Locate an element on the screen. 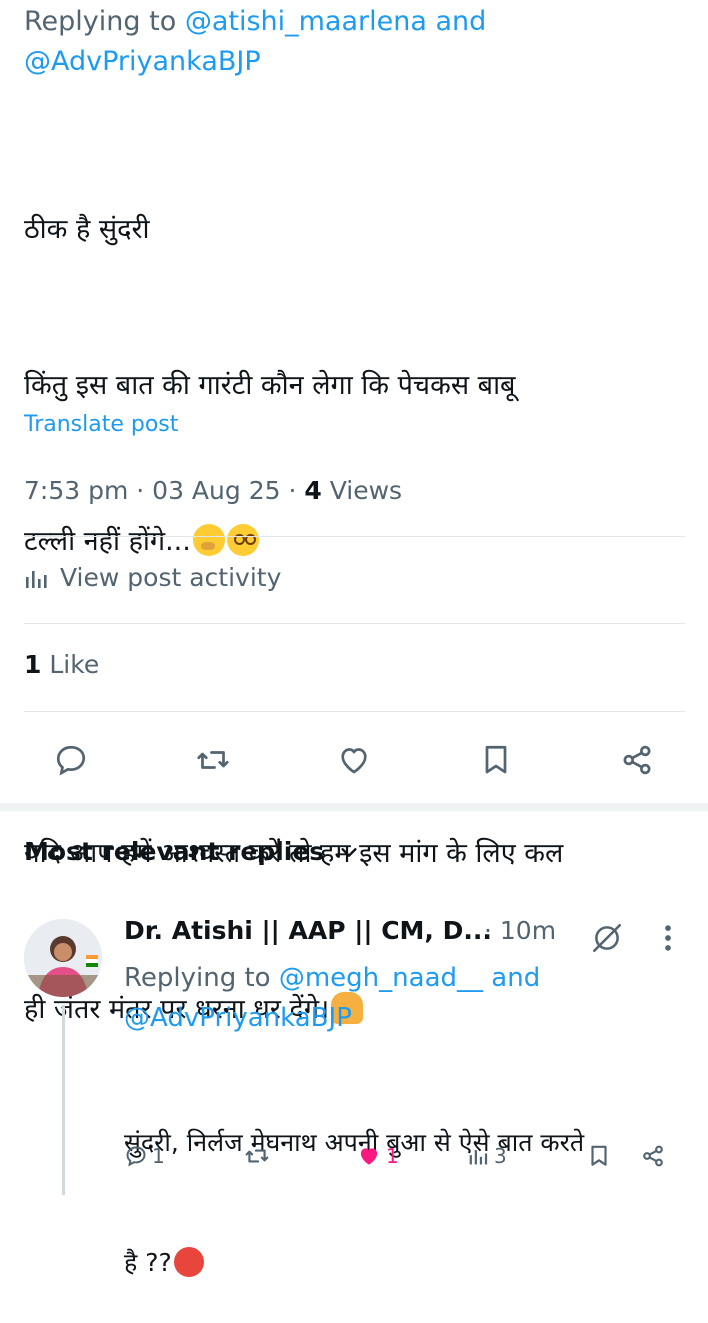 Image resolution: width=708 pixels, height=1323 pixels. reply-bookmark-button is located at coordinates (599, 1156).